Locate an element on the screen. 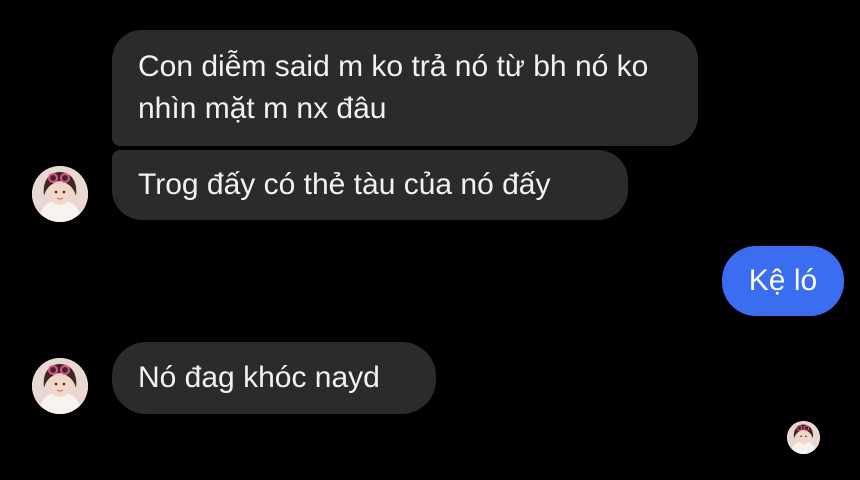 The height and width of the screenshot is (480, 860). message-bubble-incoming: Nó đag khóc nayd is located at coordinates (274, 378).